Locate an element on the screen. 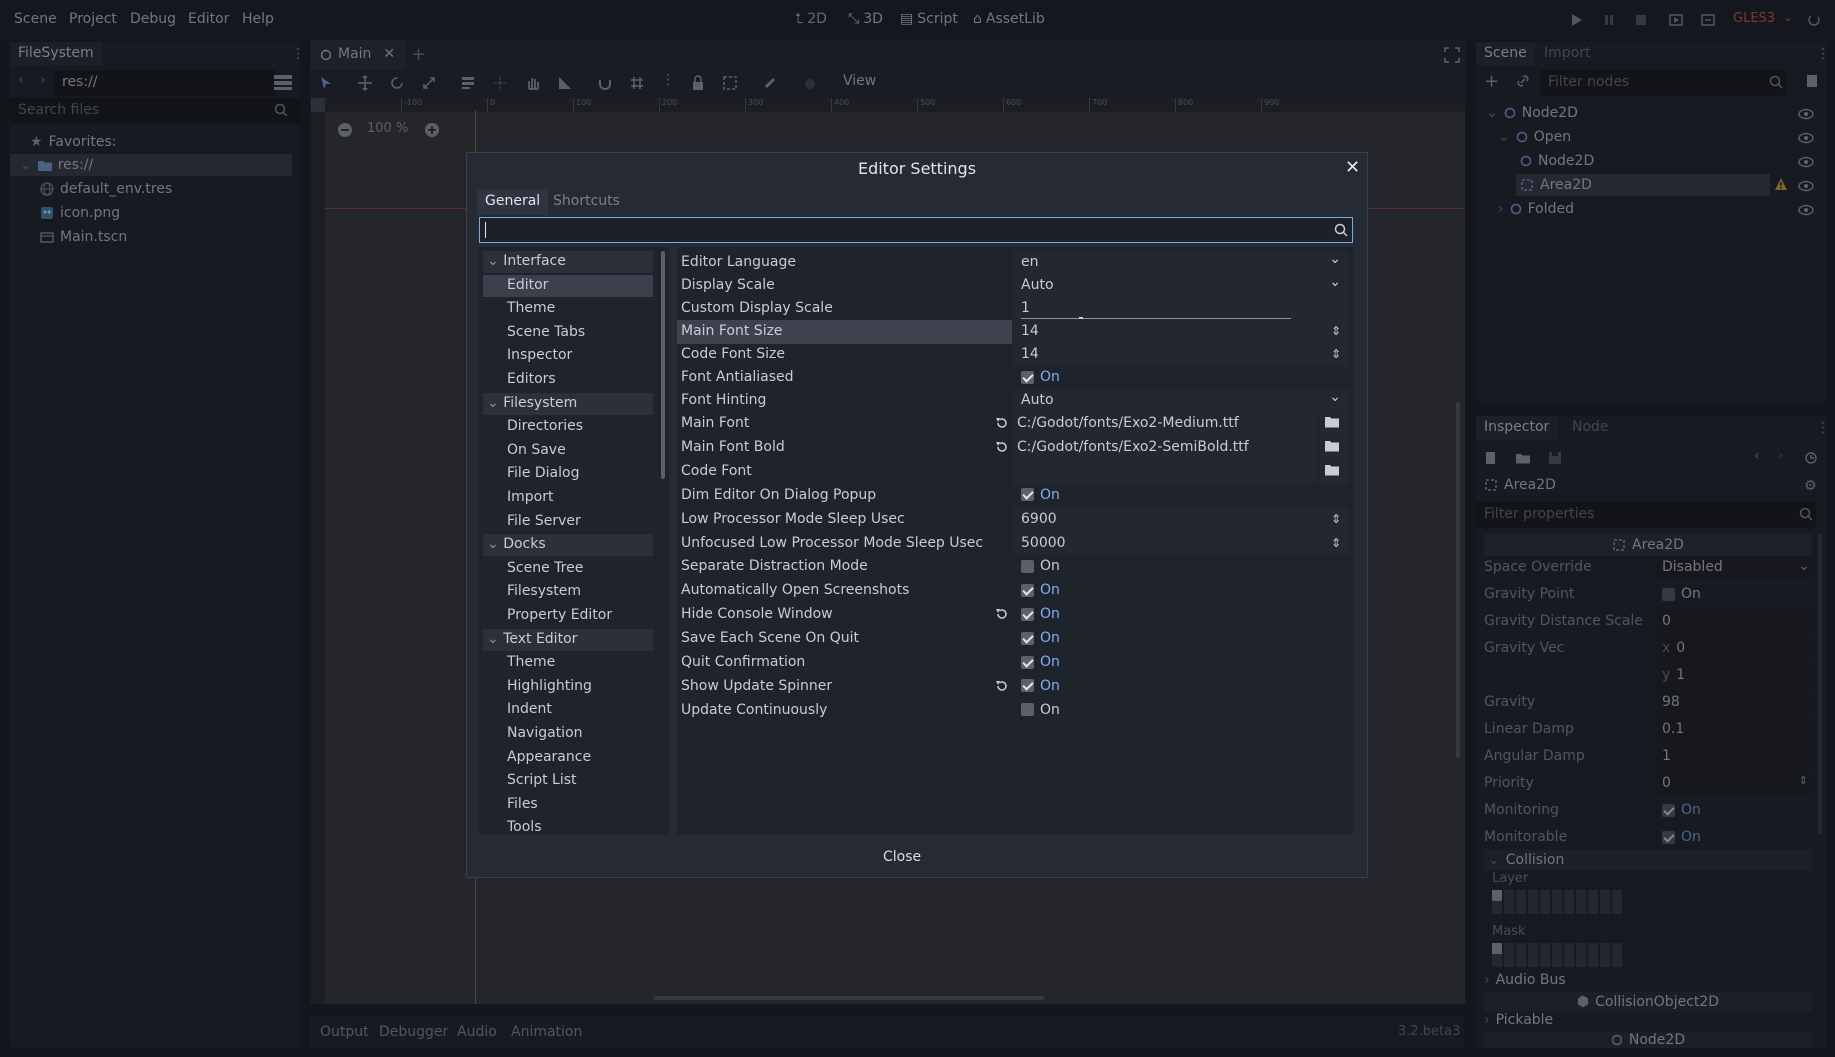  slider-grabber is located at coordinates (1081, 318).